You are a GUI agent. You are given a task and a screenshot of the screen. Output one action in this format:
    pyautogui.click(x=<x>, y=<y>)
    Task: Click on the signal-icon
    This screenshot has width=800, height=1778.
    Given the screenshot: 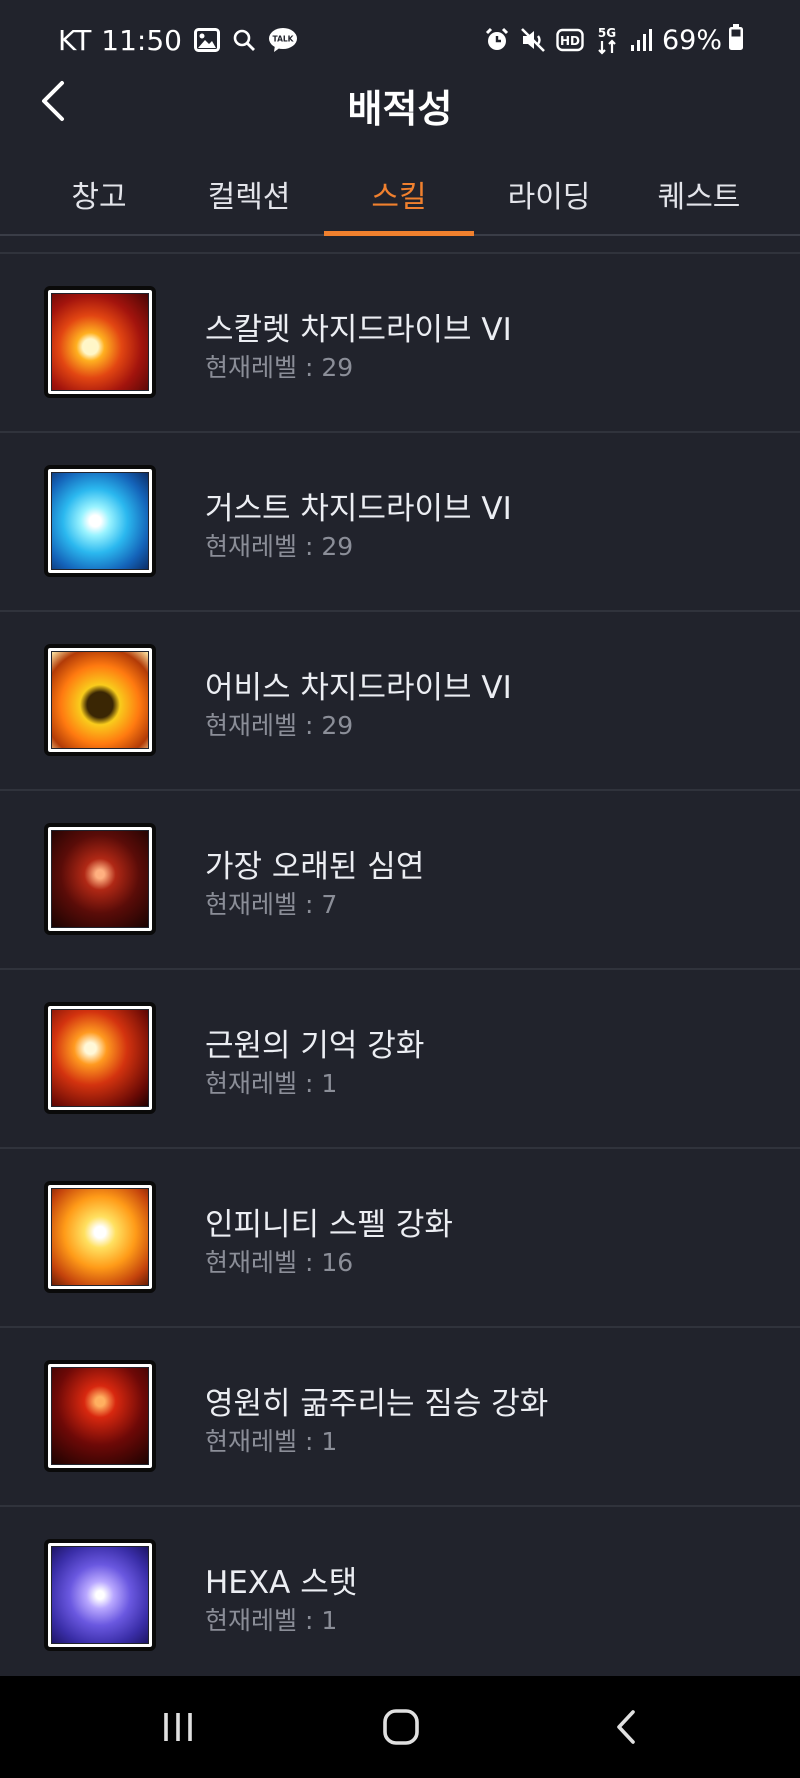 What is the action you would take?
    pyautogui.click(x=641, y=40)
    